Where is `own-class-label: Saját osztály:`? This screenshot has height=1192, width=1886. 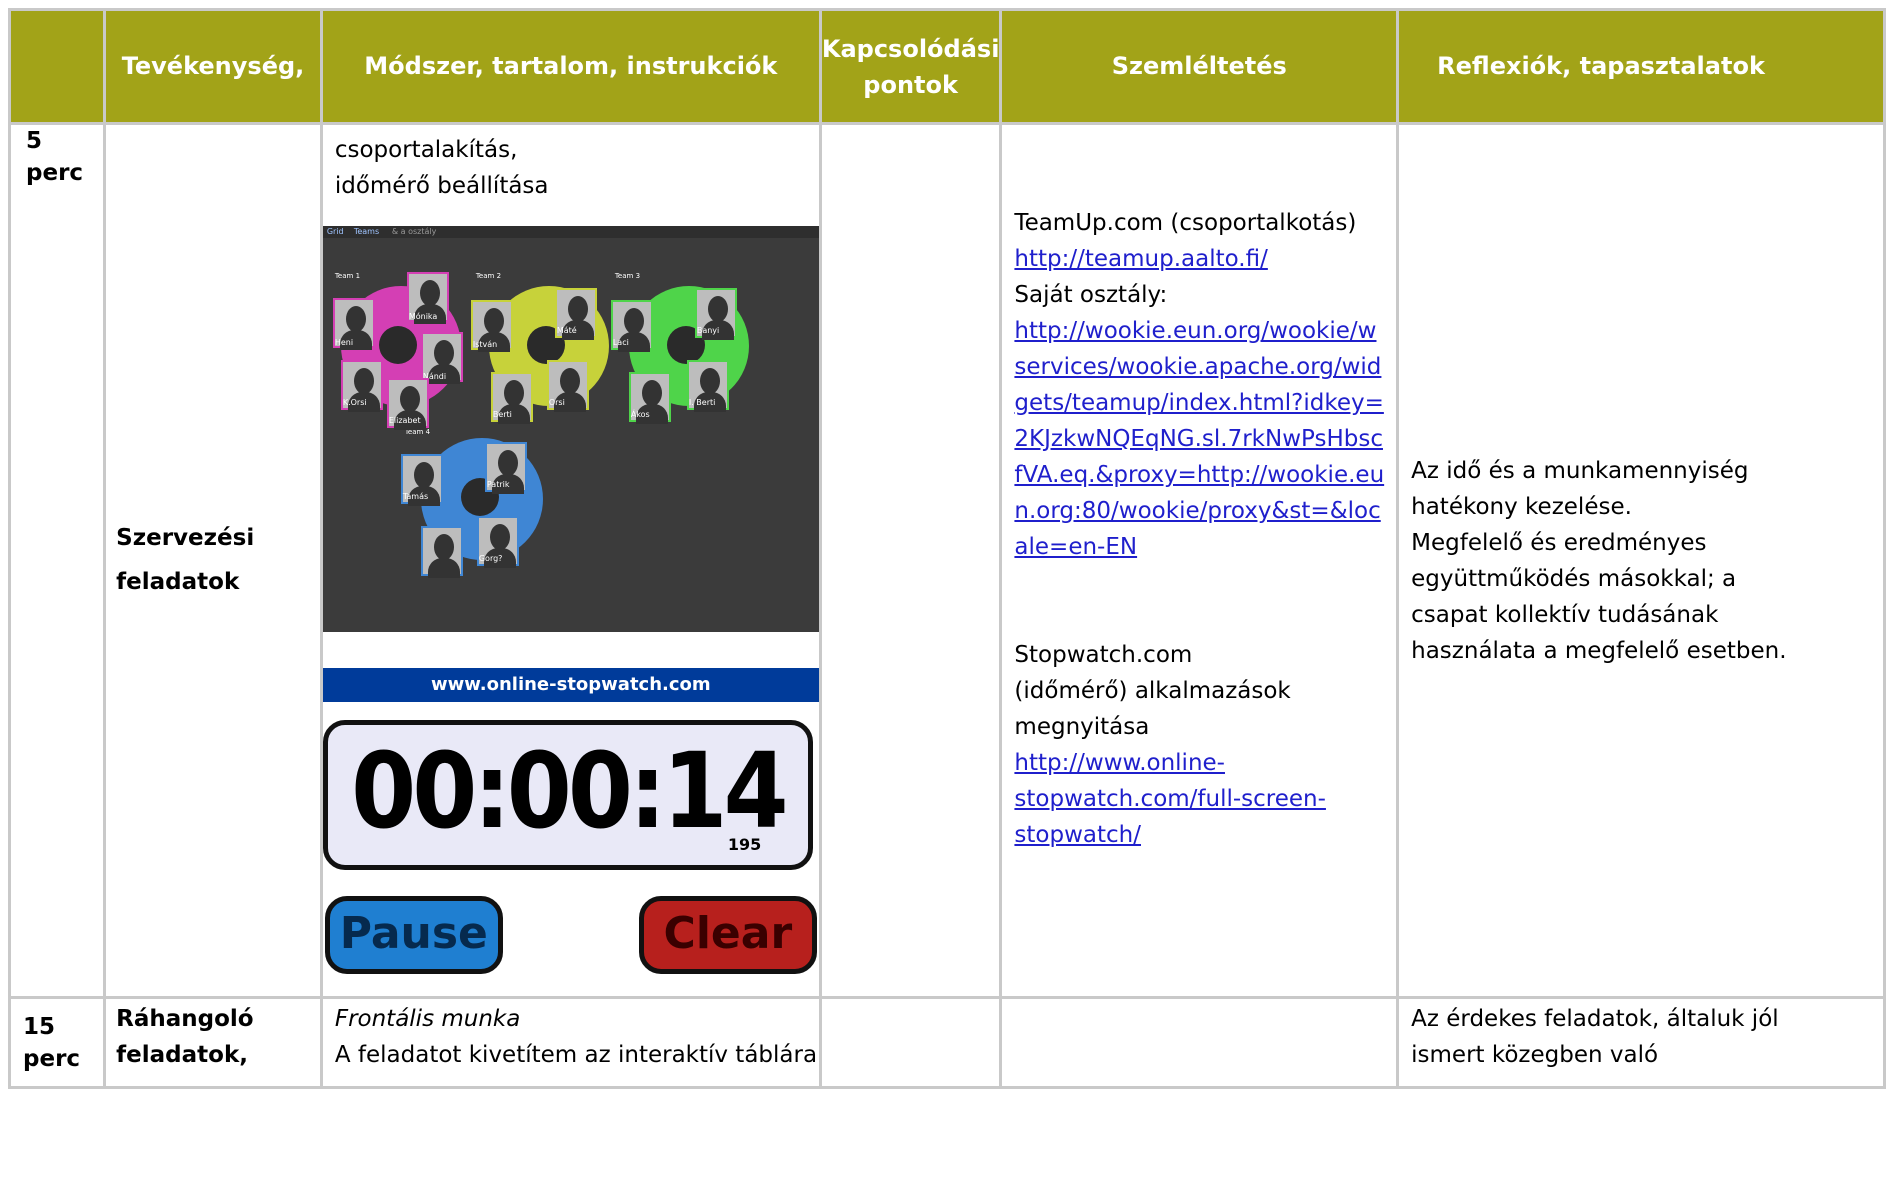 own-class-label: Saját osztály: is located at coordinates (1091, 295).